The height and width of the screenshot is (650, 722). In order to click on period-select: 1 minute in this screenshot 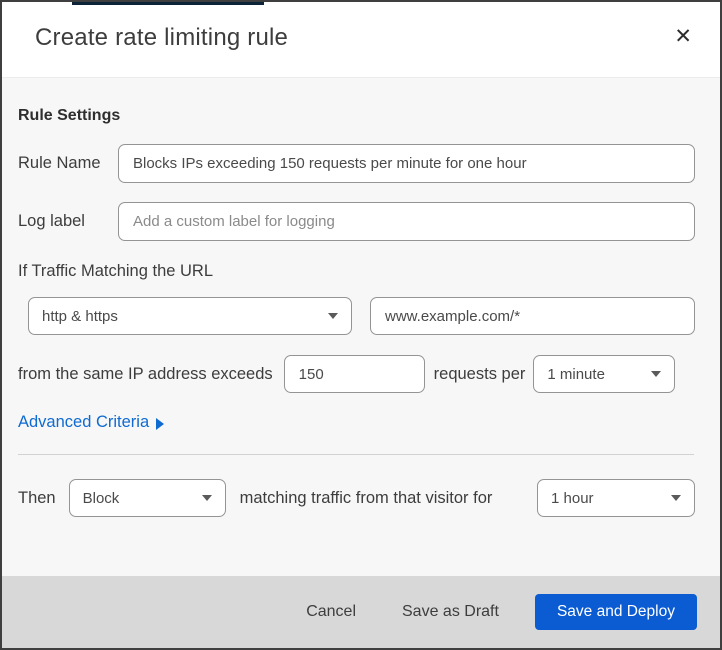, I will do `click(604, 374)`.